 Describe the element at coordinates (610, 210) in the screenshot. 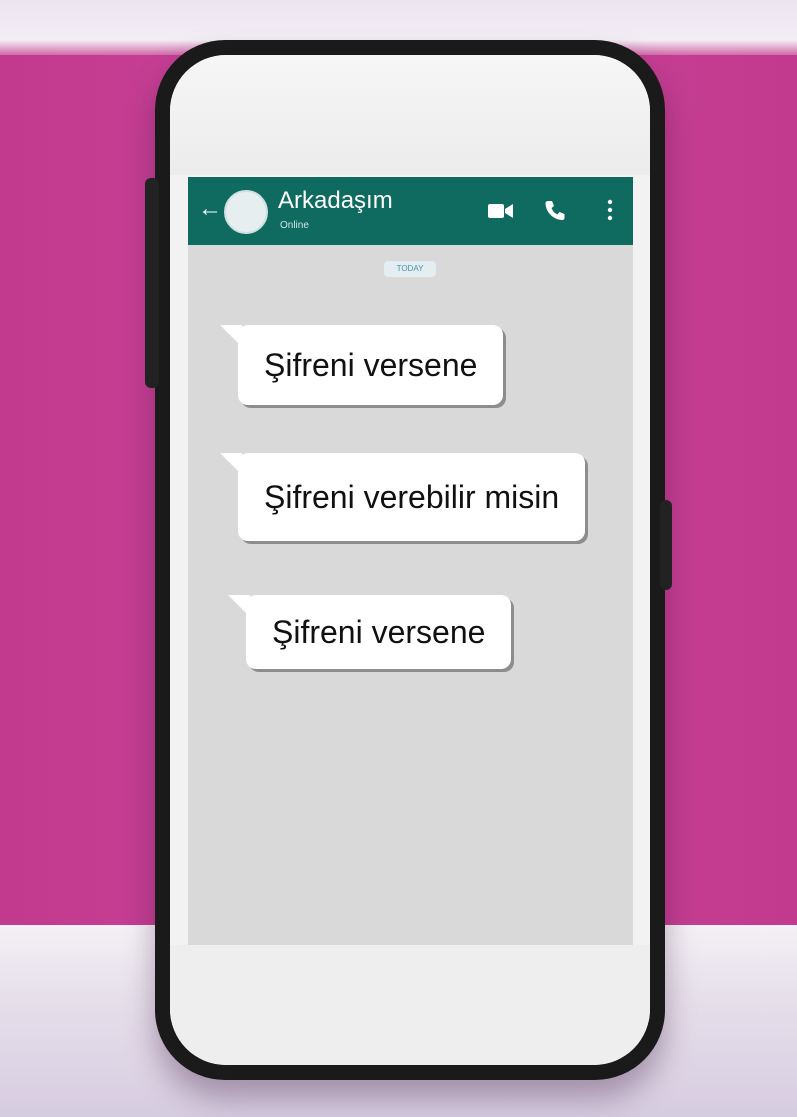

I see `more-vertical-icon` at that location.